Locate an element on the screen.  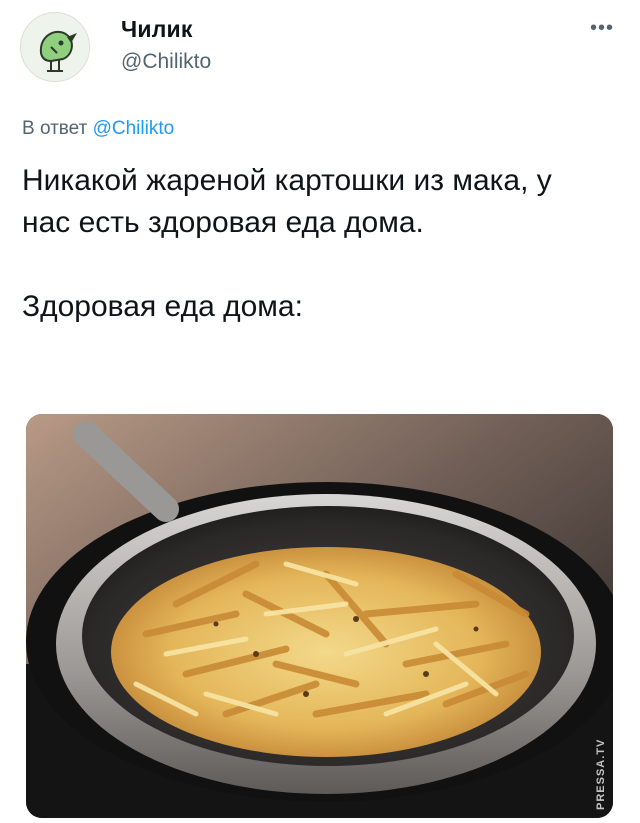
bird-avatar-icon is located at coordinates (55, 47).